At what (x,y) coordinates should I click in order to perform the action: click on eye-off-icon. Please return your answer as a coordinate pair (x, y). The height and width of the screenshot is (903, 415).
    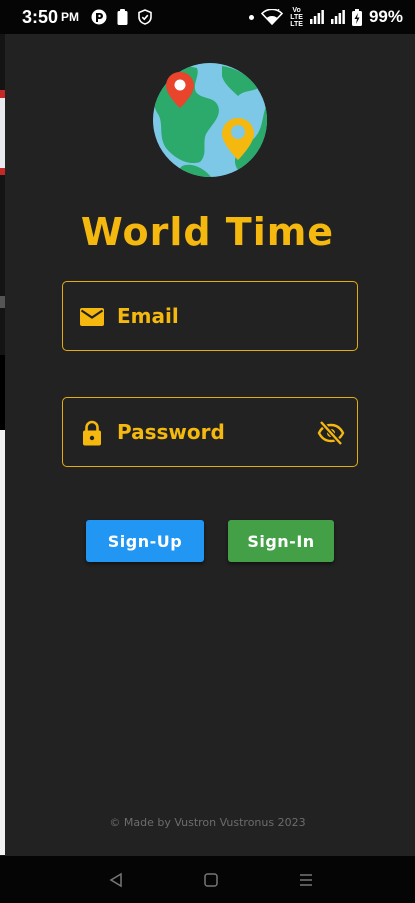
    Looking at the image, I should click on (331, 433).